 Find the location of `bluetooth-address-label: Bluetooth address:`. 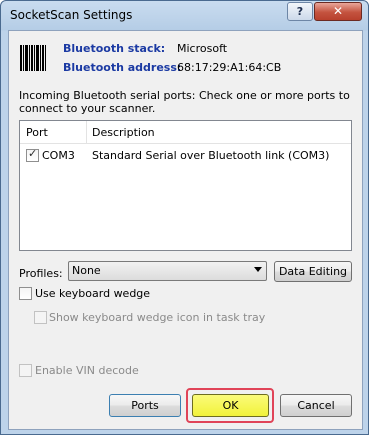

bluetooth-address-label: Bluetooth address: is located at coordinates (122, 67).